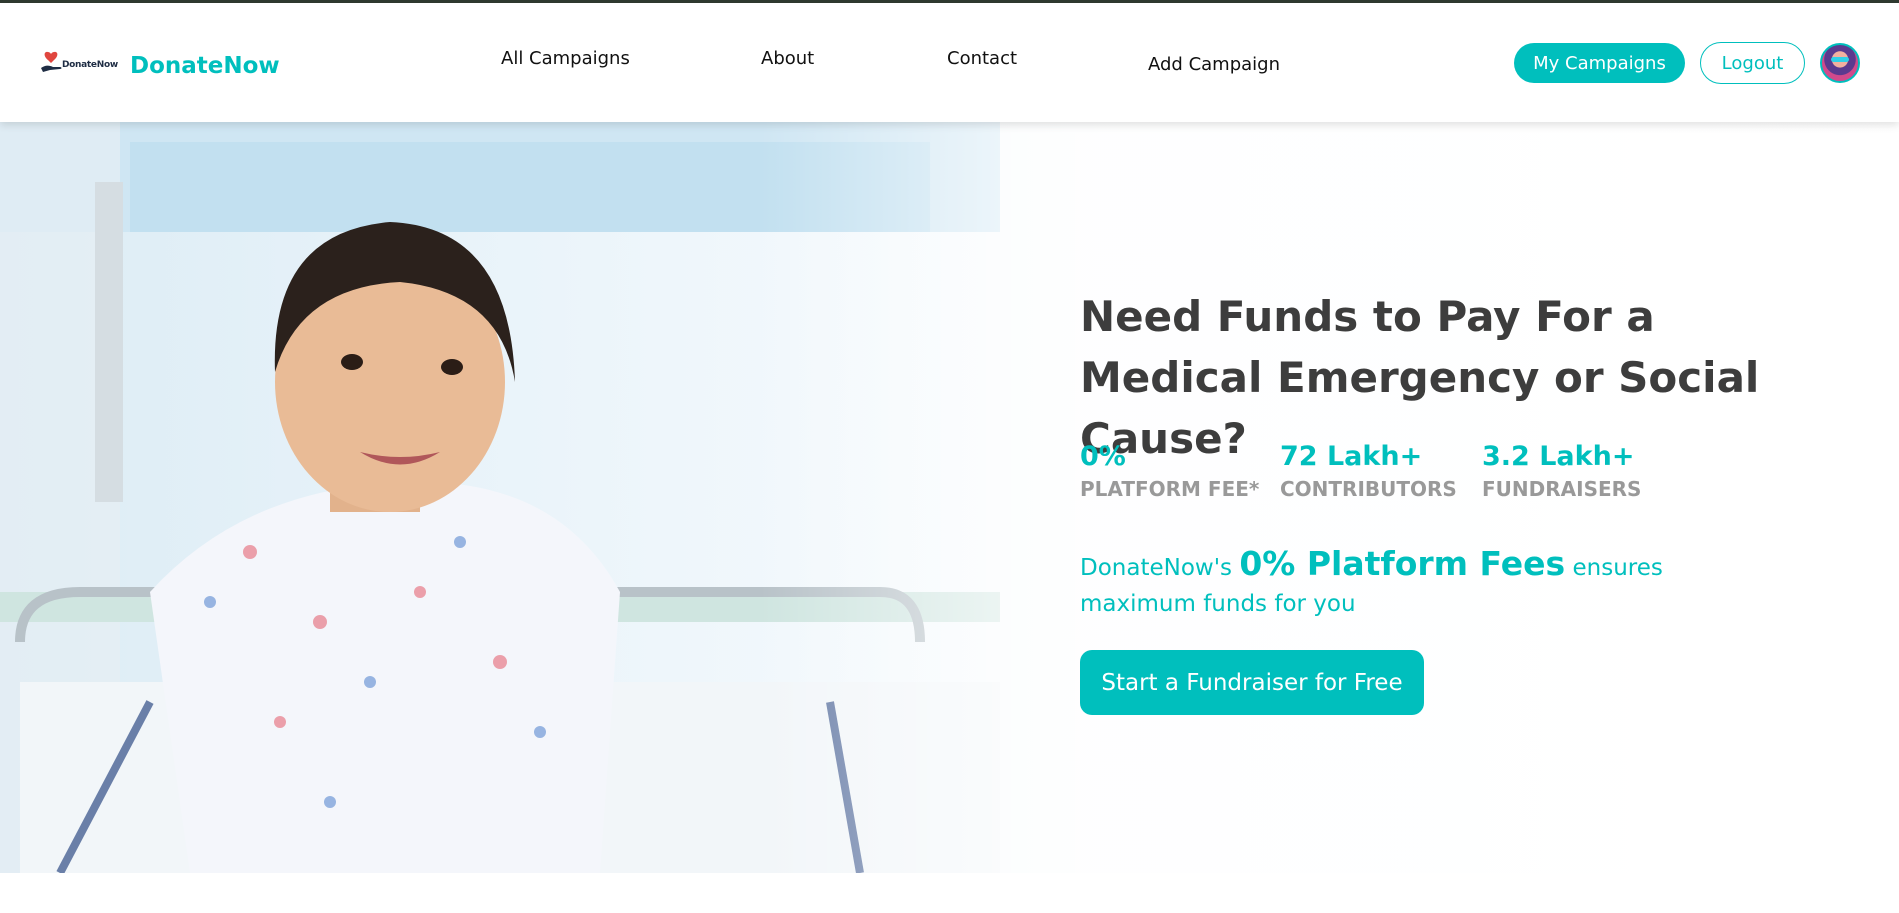  I want to click on logo-text: DonateNow, so click(90, 65).